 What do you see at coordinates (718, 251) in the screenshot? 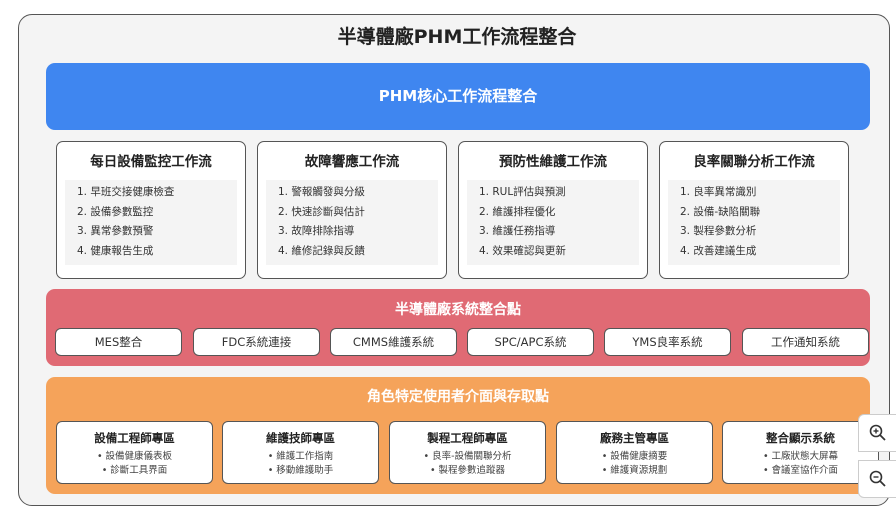
I see `workflow-step: 4. 改善建議生成` at bounding box center [718, 251].